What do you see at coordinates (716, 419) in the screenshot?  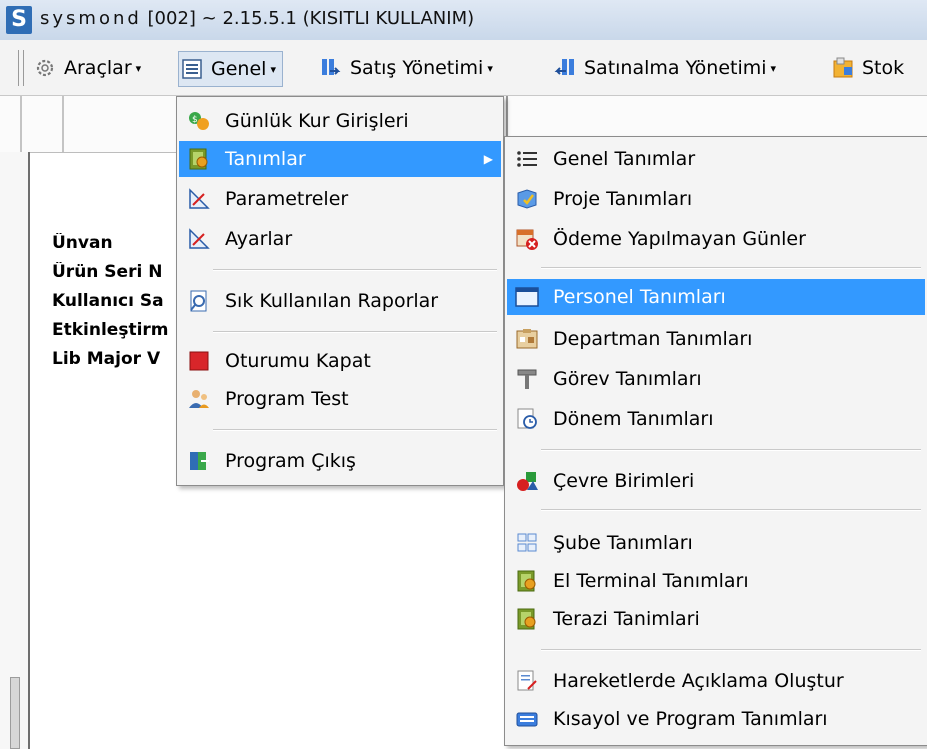 I see `submenu-item-donem-tanimlari: Dönem Tanımları` at bounding box center [716, 419].